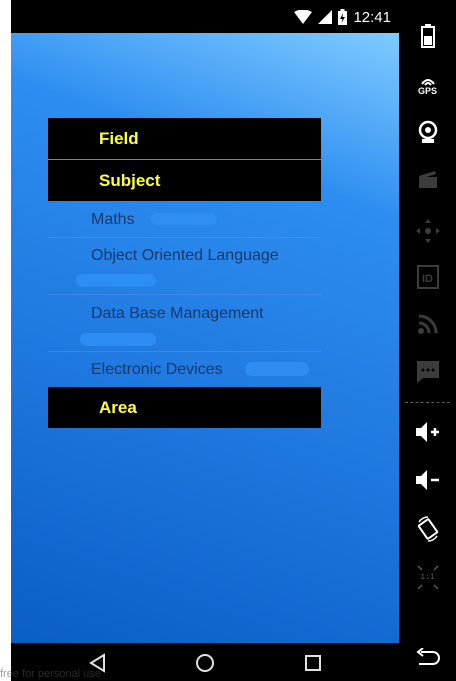 This screenshot has width=456, height=681. Describe the element at coordinates (119, 138) in the screenshot. I see `group-label: Field` at that location.